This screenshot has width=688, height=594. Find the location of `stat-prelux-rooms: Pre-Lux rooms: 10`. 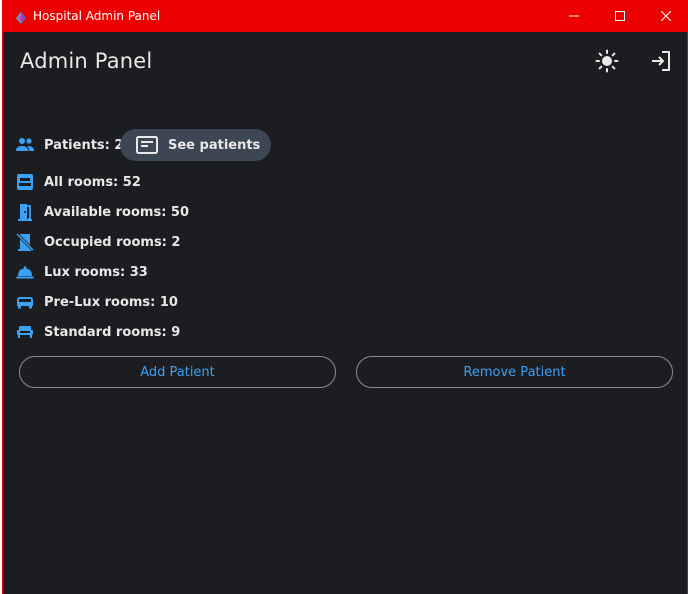

stat-prelux-rooms: Pre-Lux rooms: 10 is located at coordinates (96, 302).